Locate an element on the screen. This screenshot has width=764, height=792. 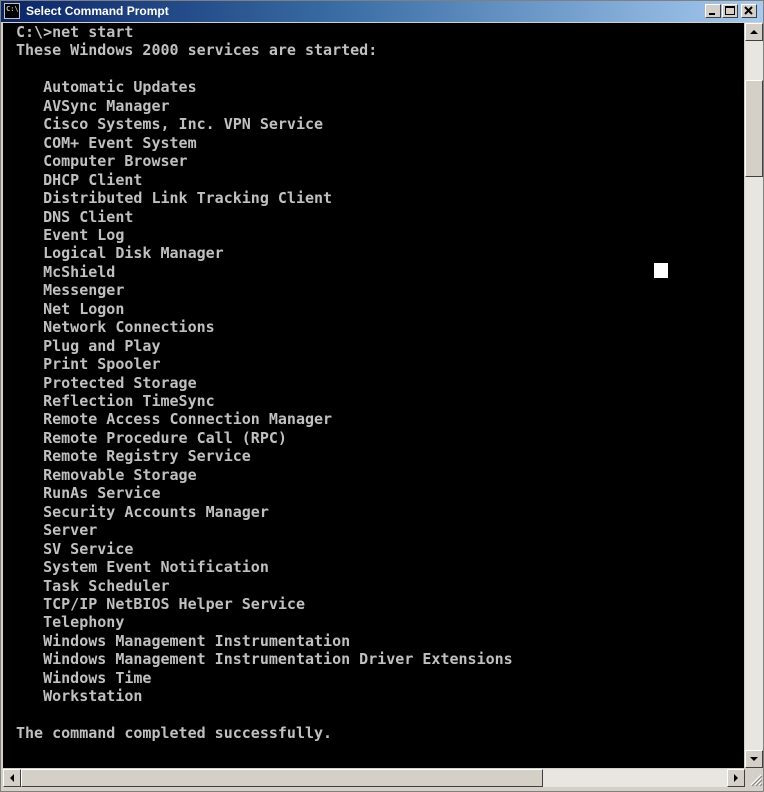
console-line: McShield is located at coordinates (66, 271).